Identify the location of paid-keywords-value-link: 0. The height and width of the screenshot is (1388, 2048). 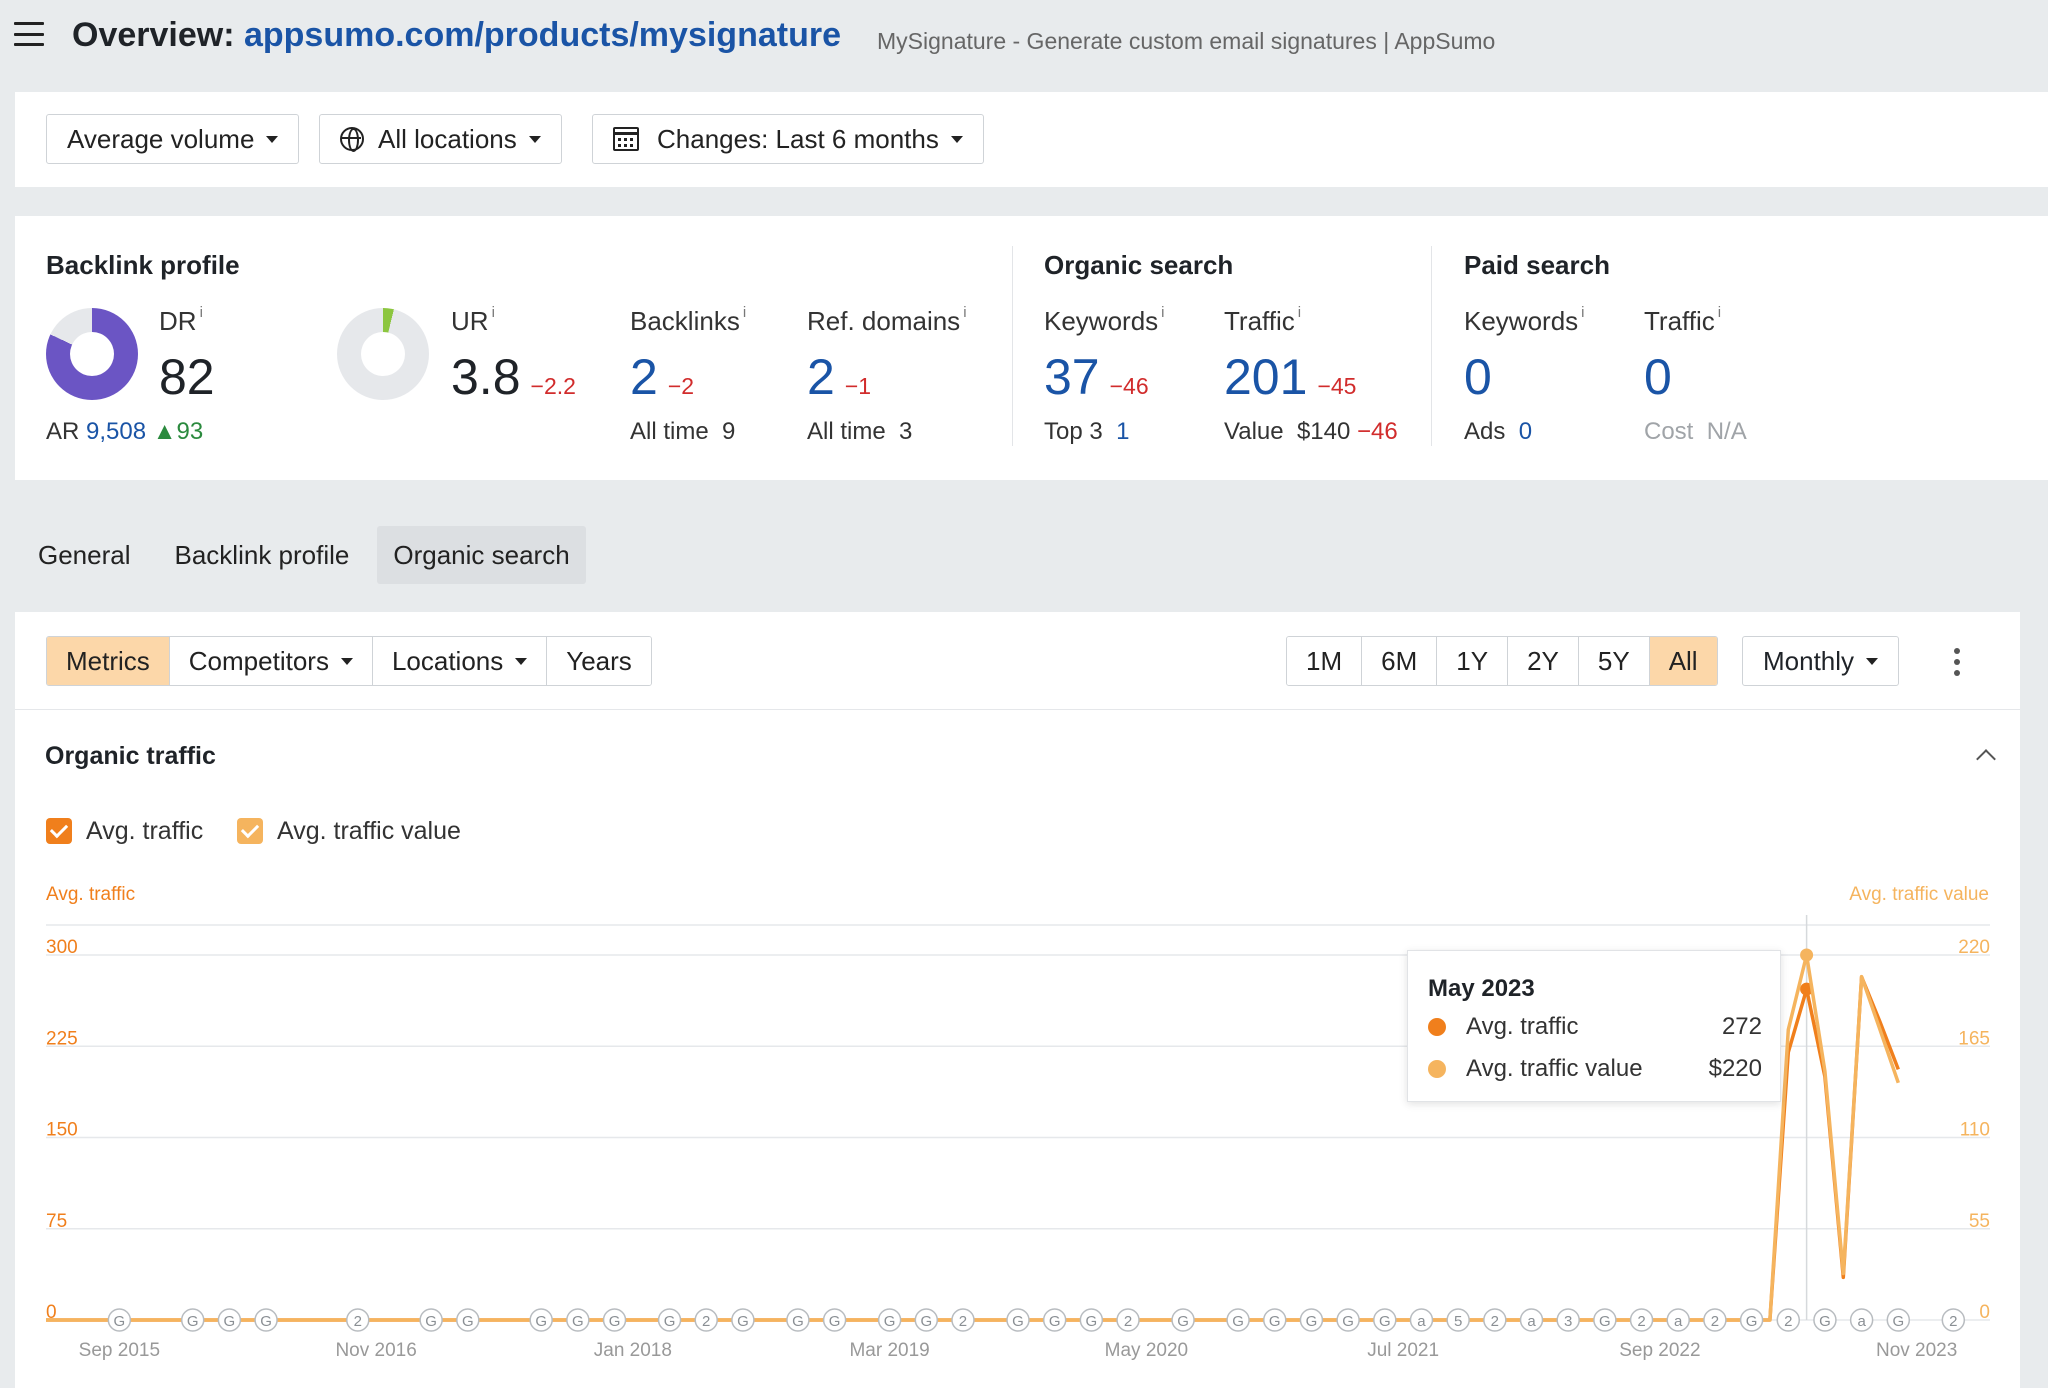
(1478, 377).